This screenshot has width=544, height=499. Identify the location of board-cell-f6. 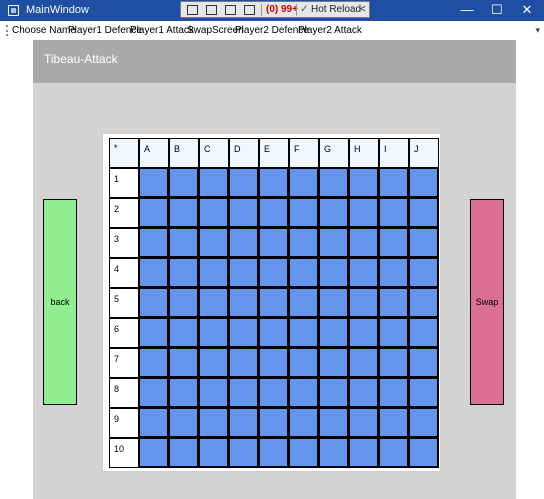
(304, 333).